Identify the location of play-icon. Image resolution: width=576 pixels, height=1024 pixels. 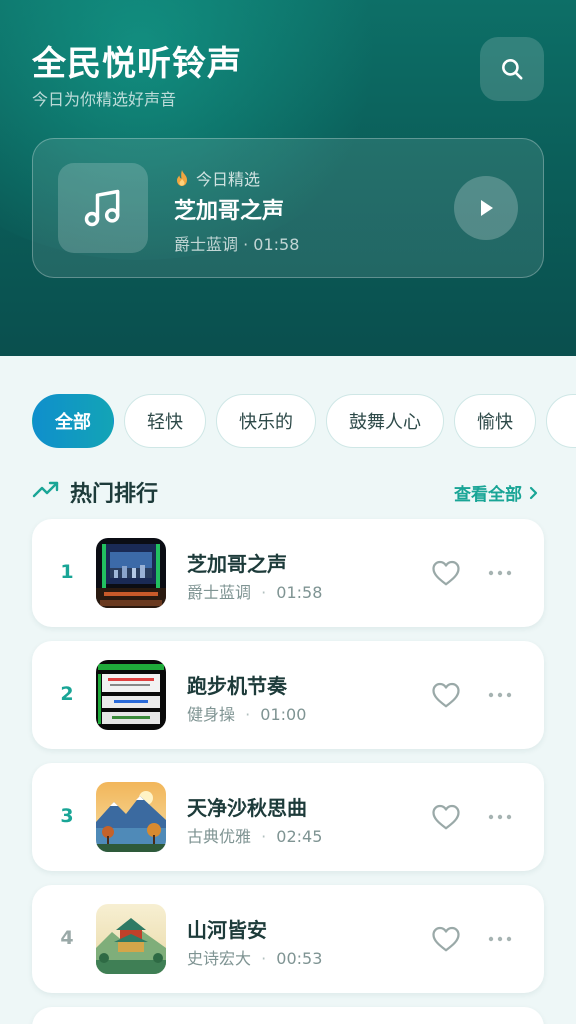
(487, 208).